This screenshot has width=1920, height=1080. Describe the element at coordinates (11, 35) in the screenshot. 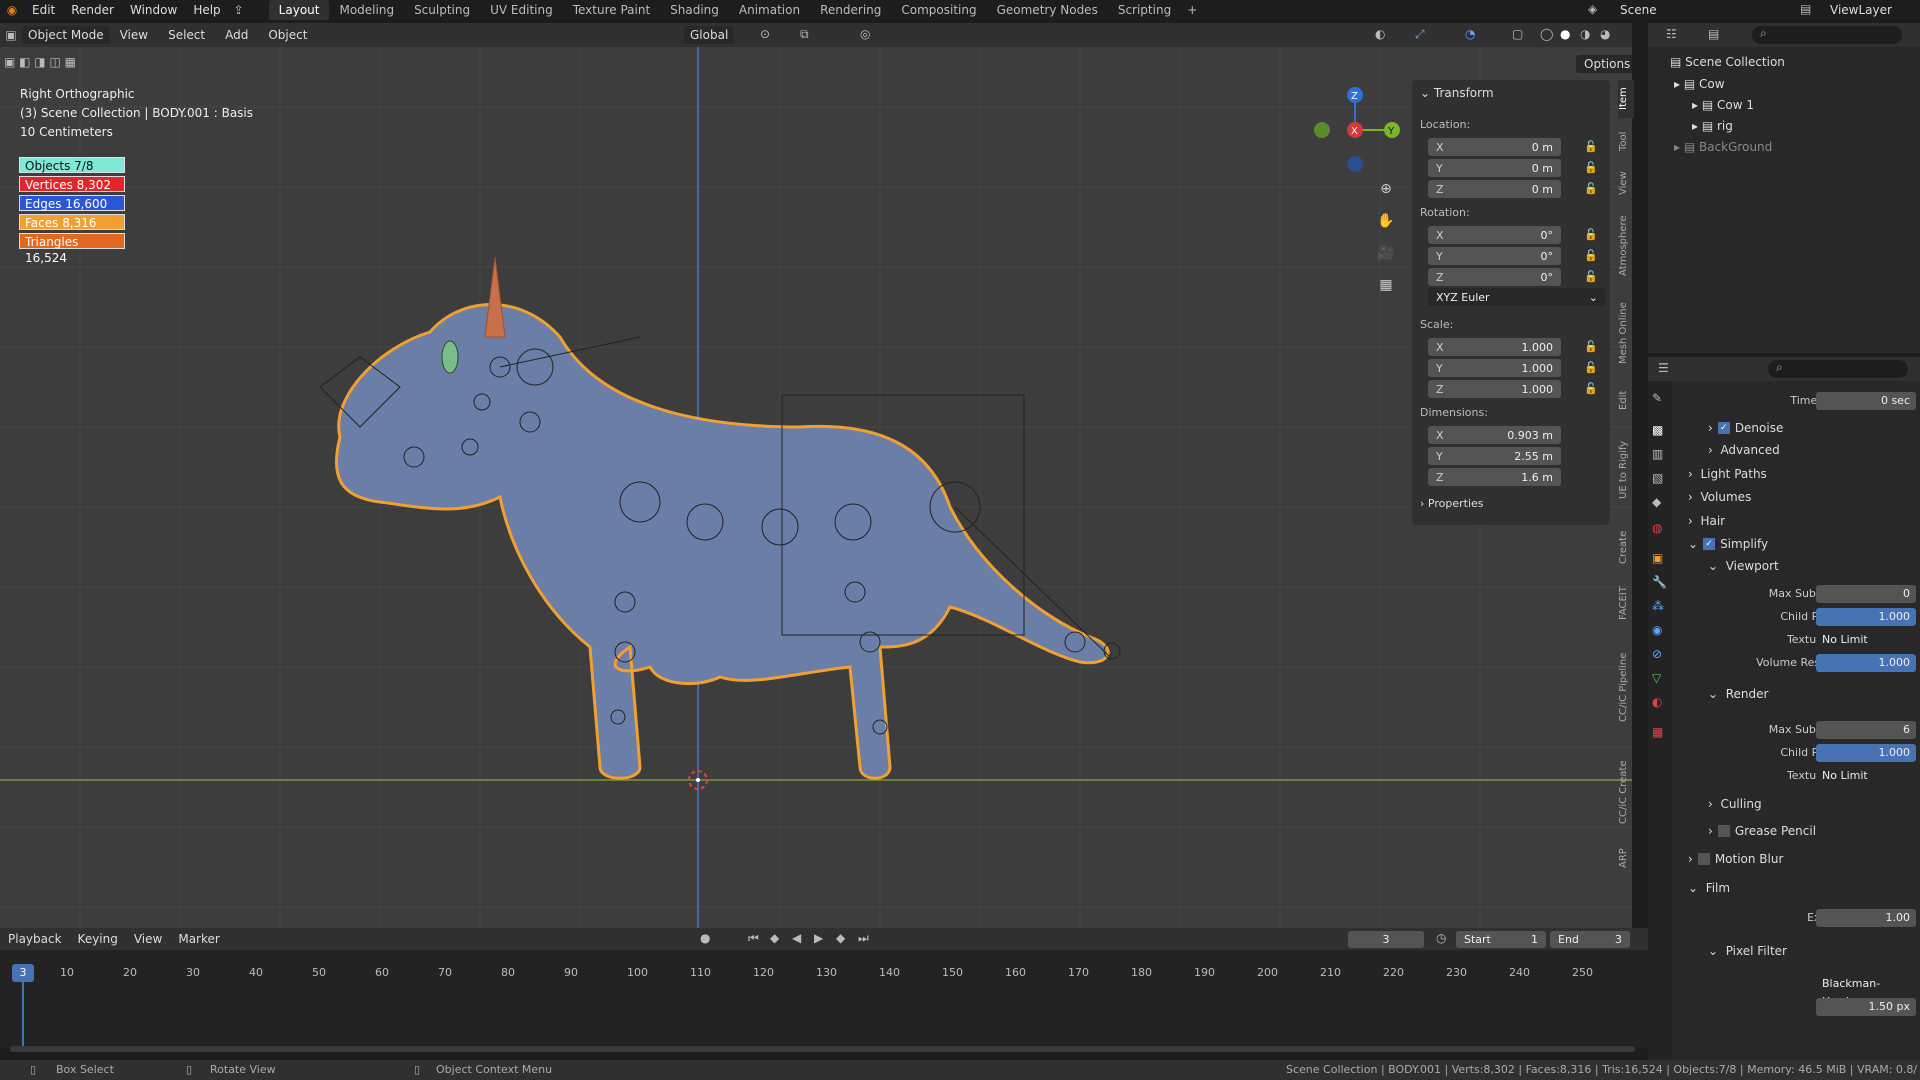

I see `editor-type-icon: ▣` at that location.